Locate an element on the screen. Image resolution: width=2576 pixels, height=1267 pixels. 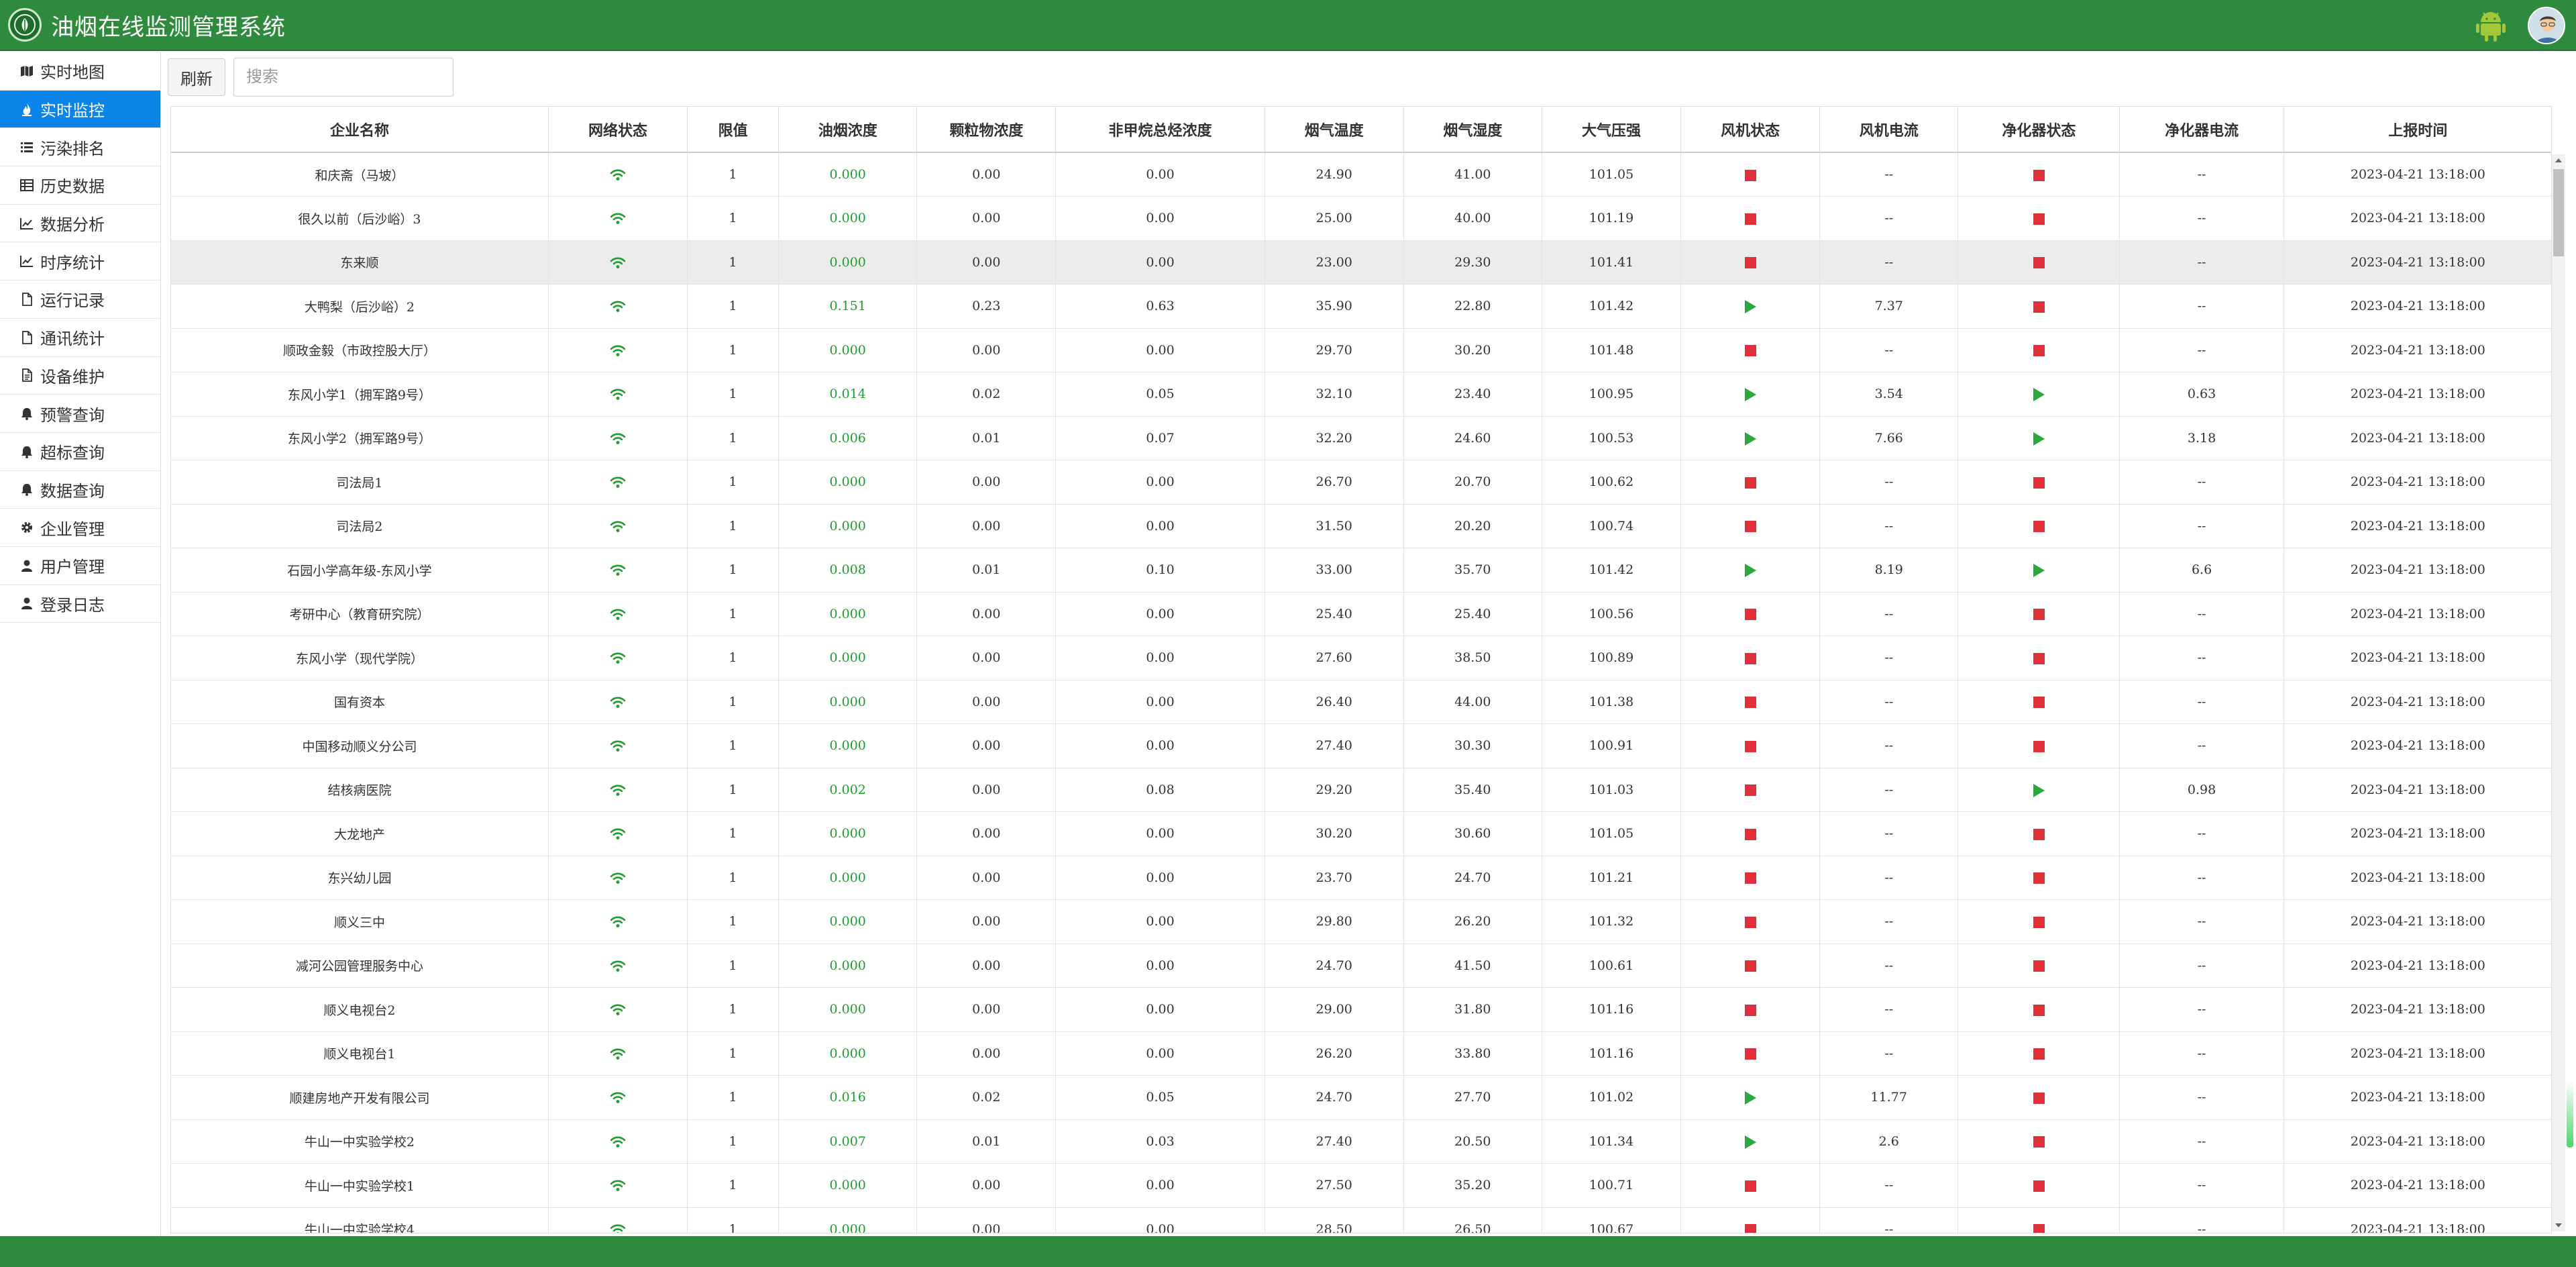
column-header: 烟气湿度 is located at coordinates (1472, 130).